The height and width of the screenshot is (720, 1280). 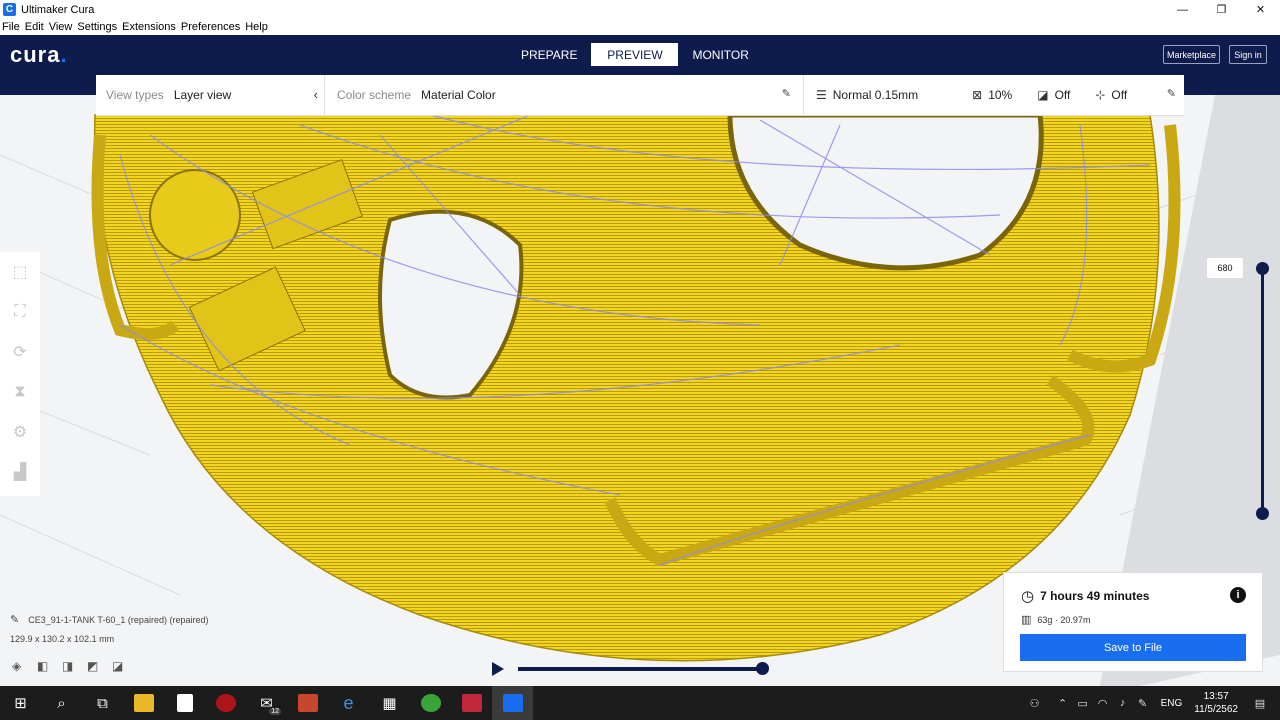 I want to click on app-media-icon, so click(x=471, y=703).